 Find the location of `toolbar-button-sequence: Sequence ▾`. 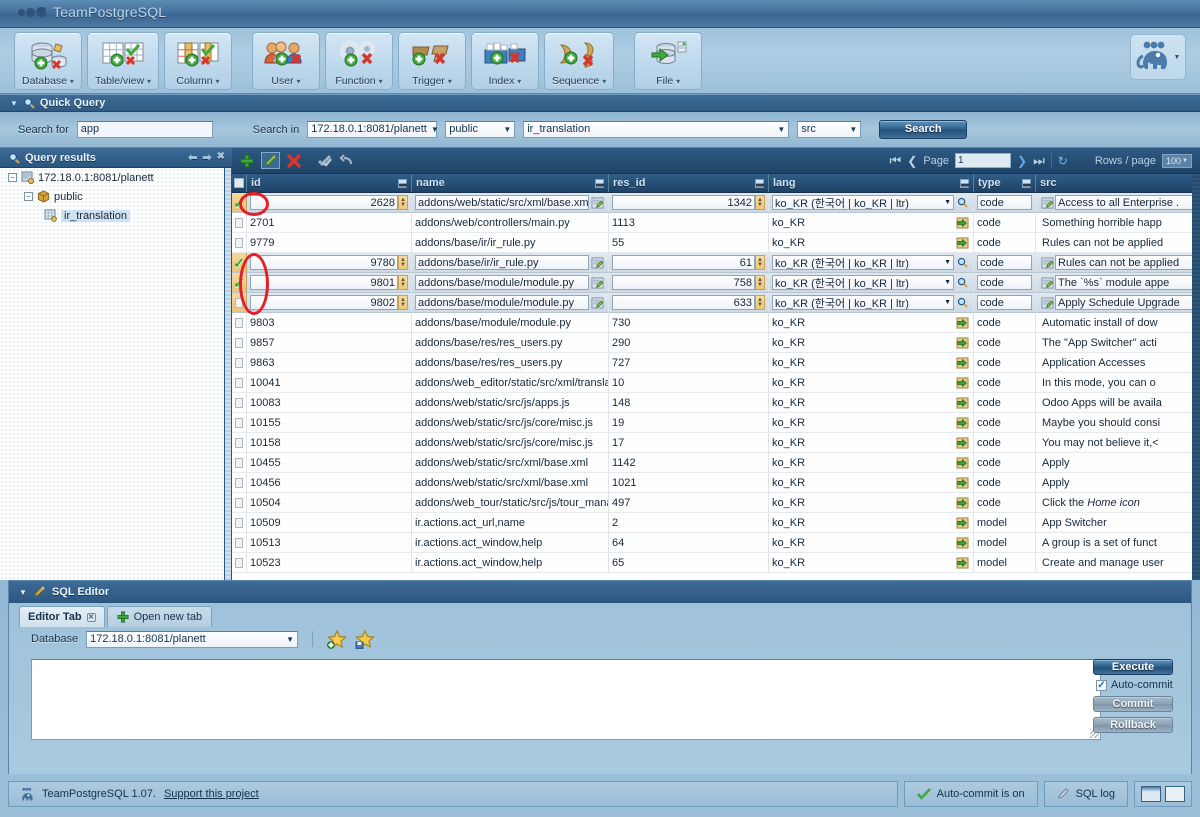

toolbar-button-sequence: Sequence ▾ is located at coordinates (579, 60).